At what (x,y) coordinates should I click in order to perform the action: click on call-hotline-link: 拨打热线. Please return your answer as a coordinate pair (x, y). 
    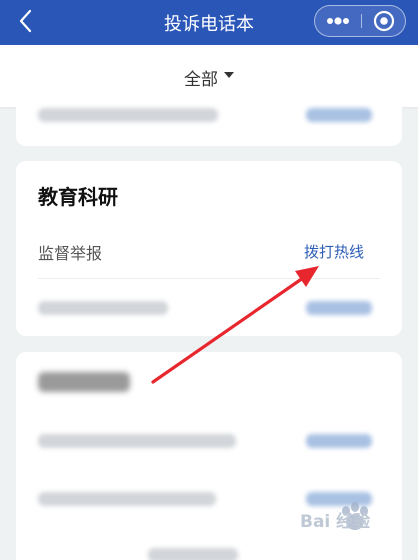
    Looking at the image, I should click on (334, 251).